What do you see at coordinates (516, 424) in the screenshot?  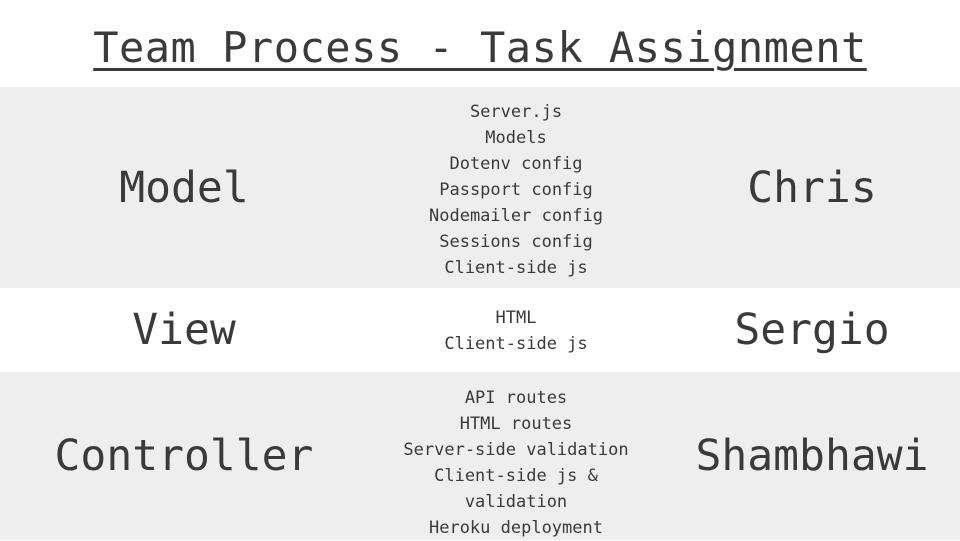 I see `task-item: HTML routes` at bounding box center [516, 424].